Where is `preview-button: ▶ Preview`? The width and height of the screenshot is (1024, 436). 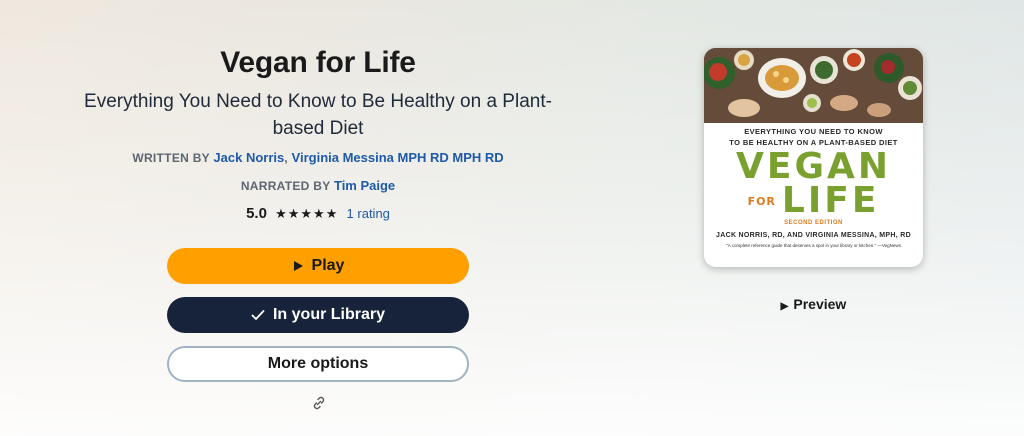 preview-button: ▶ Preview is located at coordinates (813, 304).